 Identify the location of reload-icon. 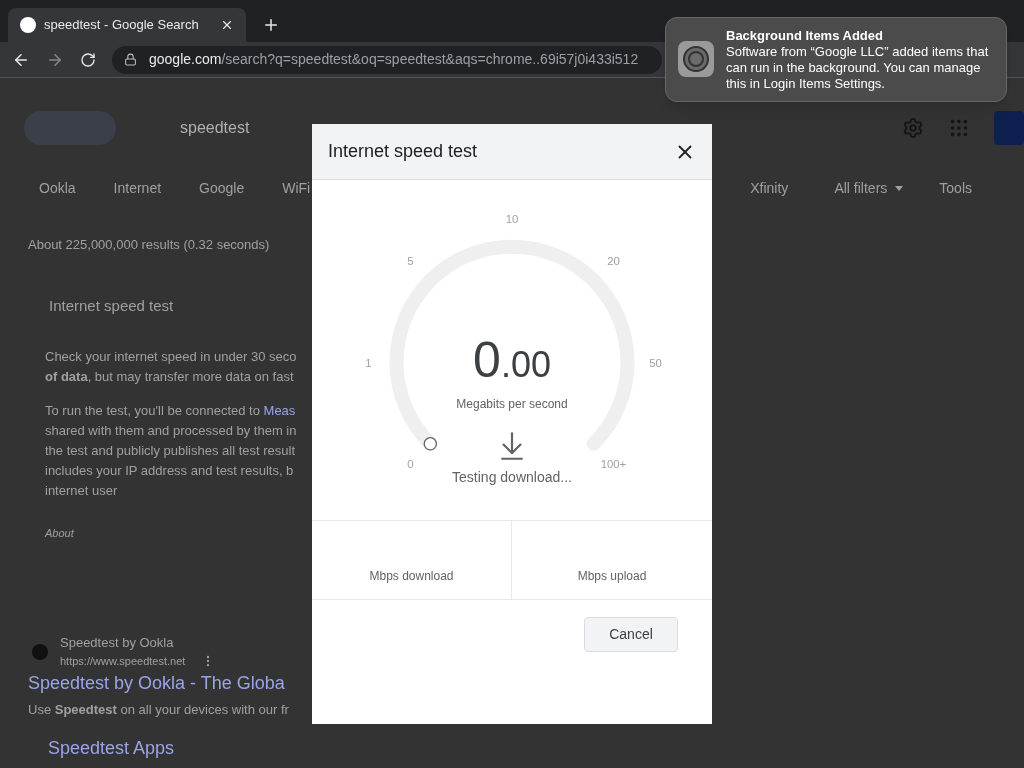
(88, 59).